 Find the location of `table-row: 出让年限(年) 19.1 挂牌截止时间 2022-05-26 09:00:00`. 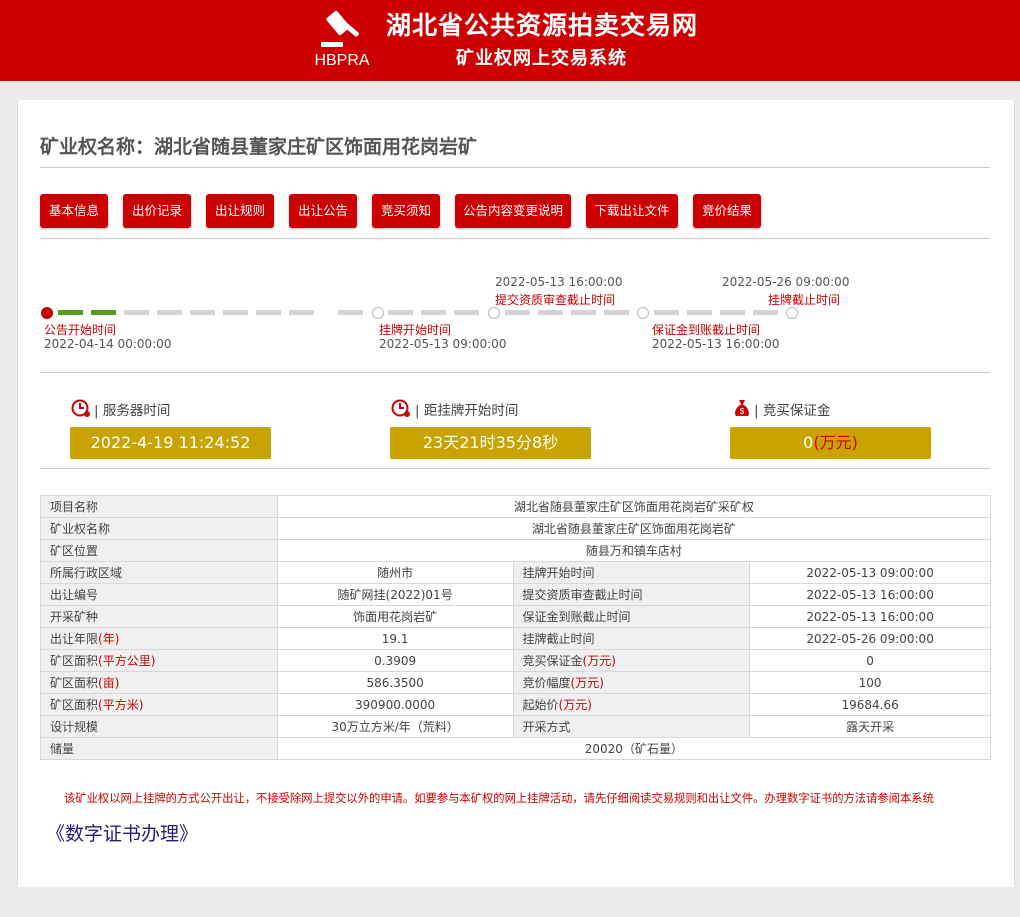

table-row: 出让年限(年) 19.1 挂牌截止时间 2022-05-26 09:00:00 is located at coordinates (515, 638).